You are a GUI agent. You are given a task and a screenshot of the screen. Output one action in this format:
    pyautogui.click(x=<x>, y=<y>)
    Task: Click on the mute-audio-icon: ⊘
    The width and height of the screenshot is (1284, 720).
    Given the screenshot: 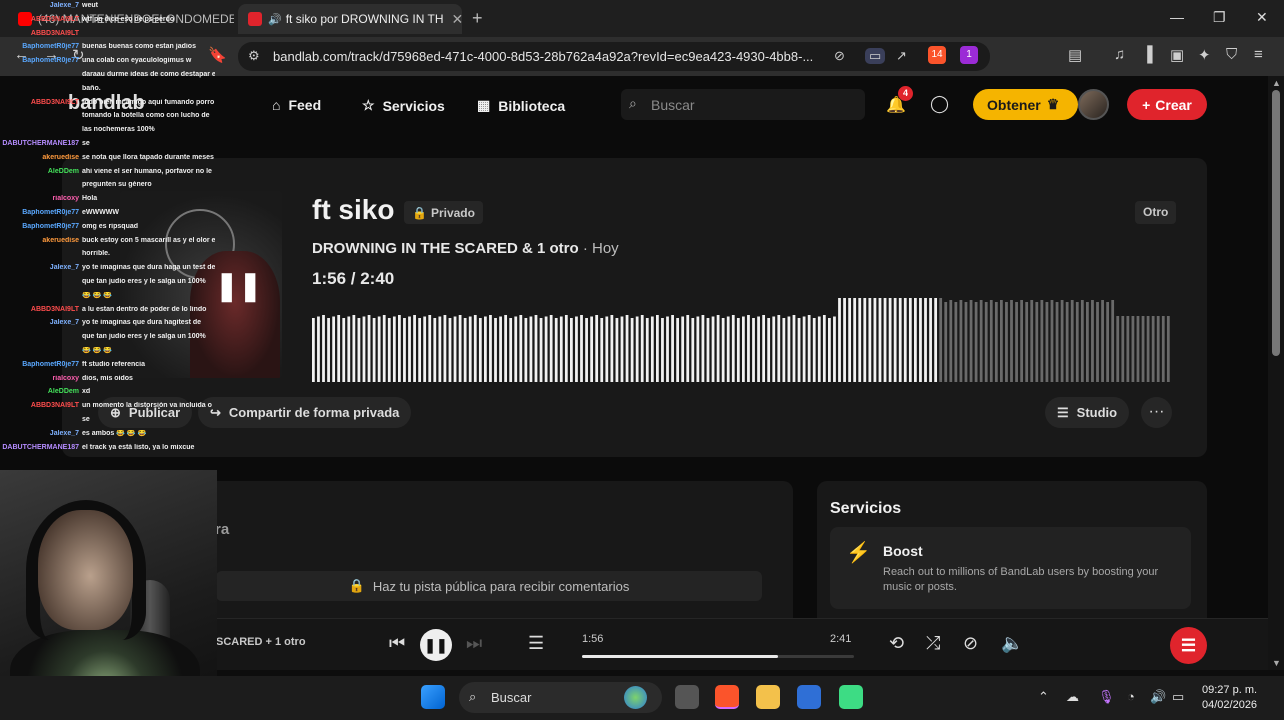 What is the action you would take?
    pyautogui.click(x=970, y=643)
    